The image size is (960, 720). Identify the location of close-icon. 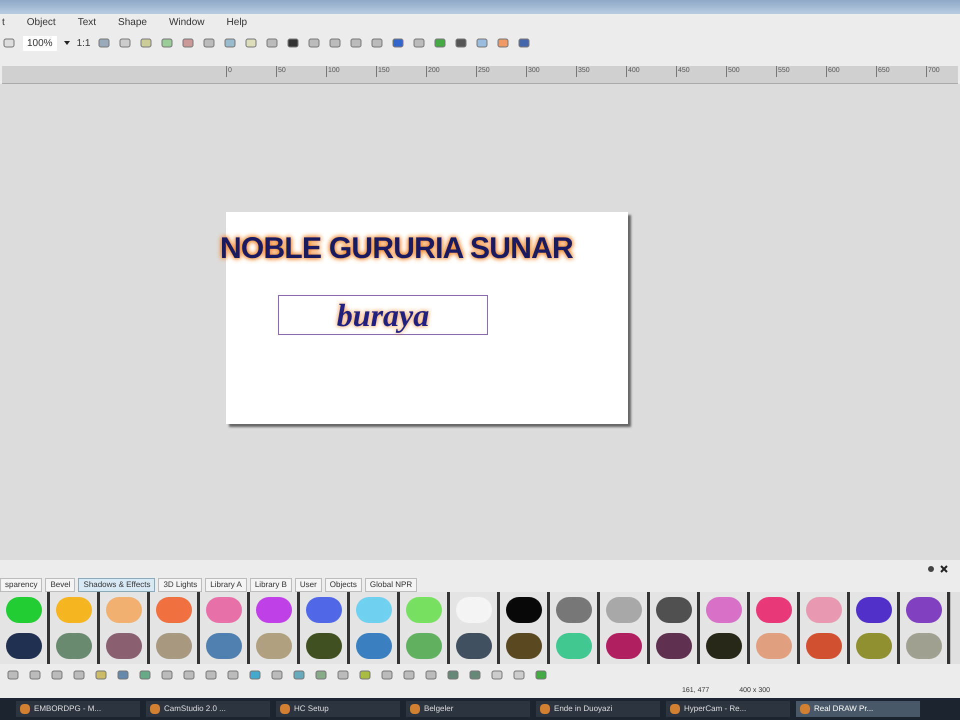
(944, 569).